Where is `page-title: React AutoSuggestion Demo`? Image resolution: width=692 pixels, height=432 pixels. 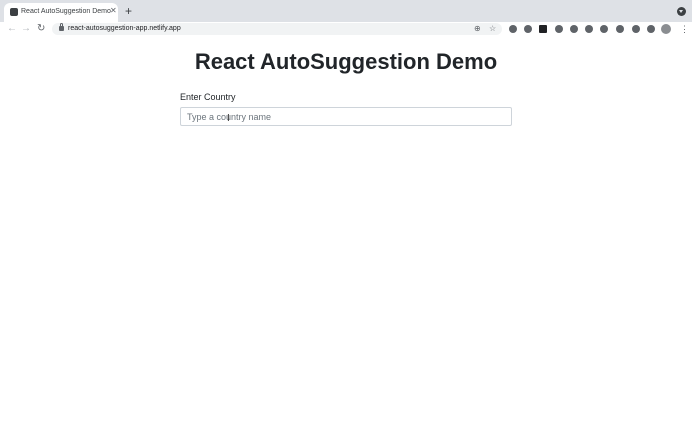
page-title: React AutoSuggestion Demo is located at coordinates (346, 61).